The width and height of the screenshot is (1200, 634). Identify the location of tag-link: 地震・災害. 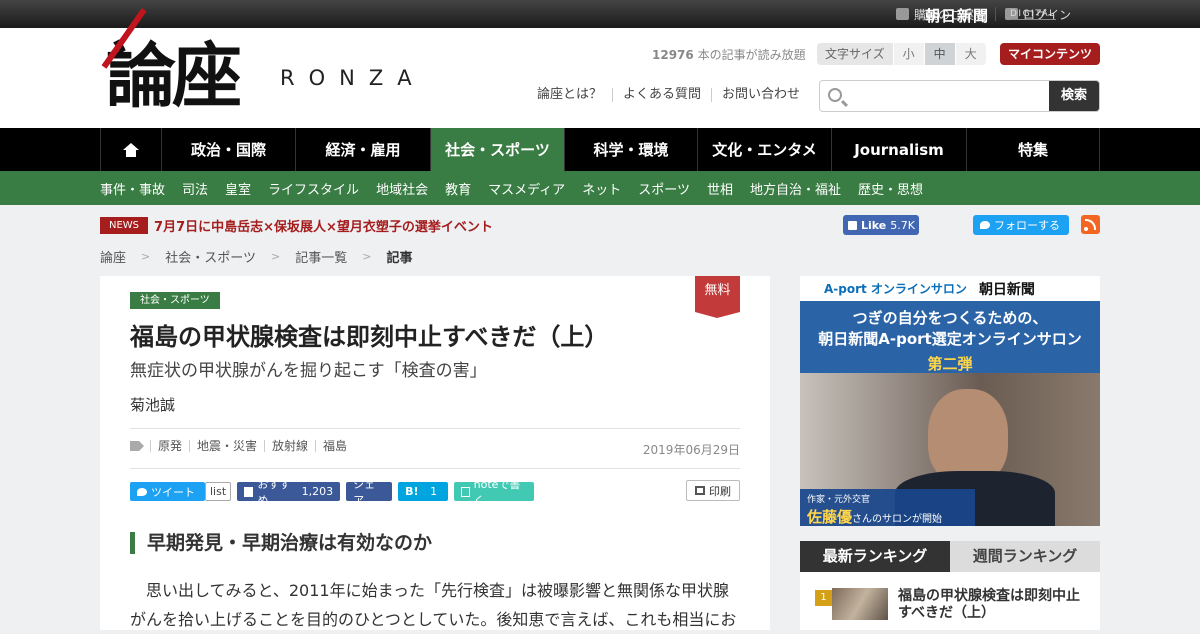
(226, 446).